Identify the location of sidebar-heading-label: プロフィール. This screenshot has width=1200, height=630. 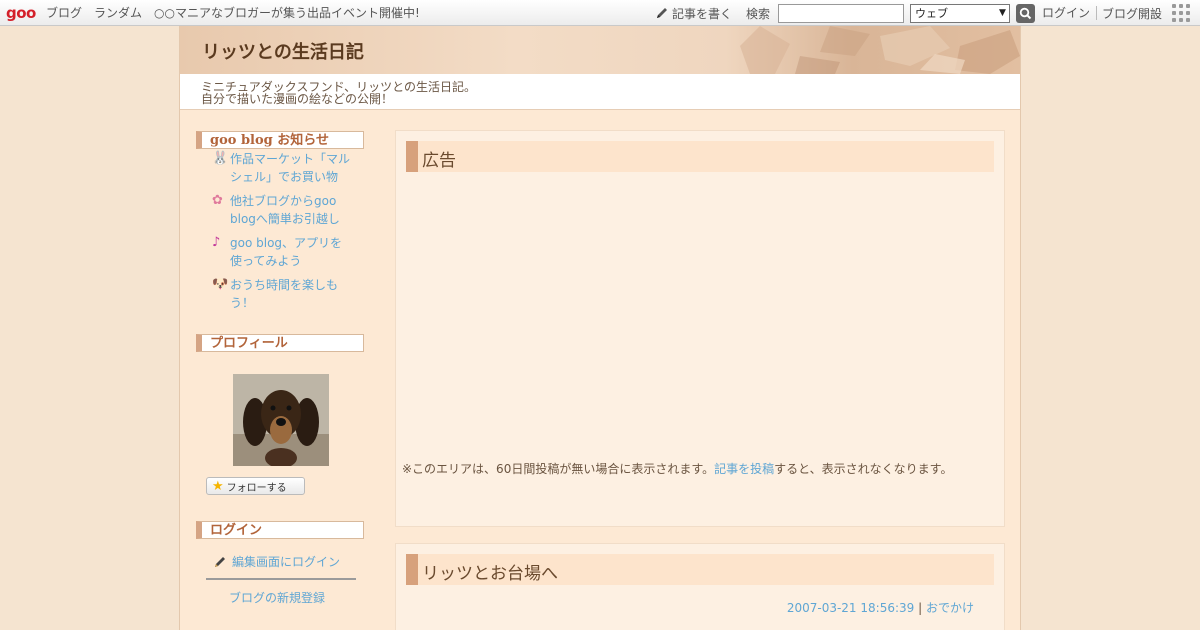
(249, 343).